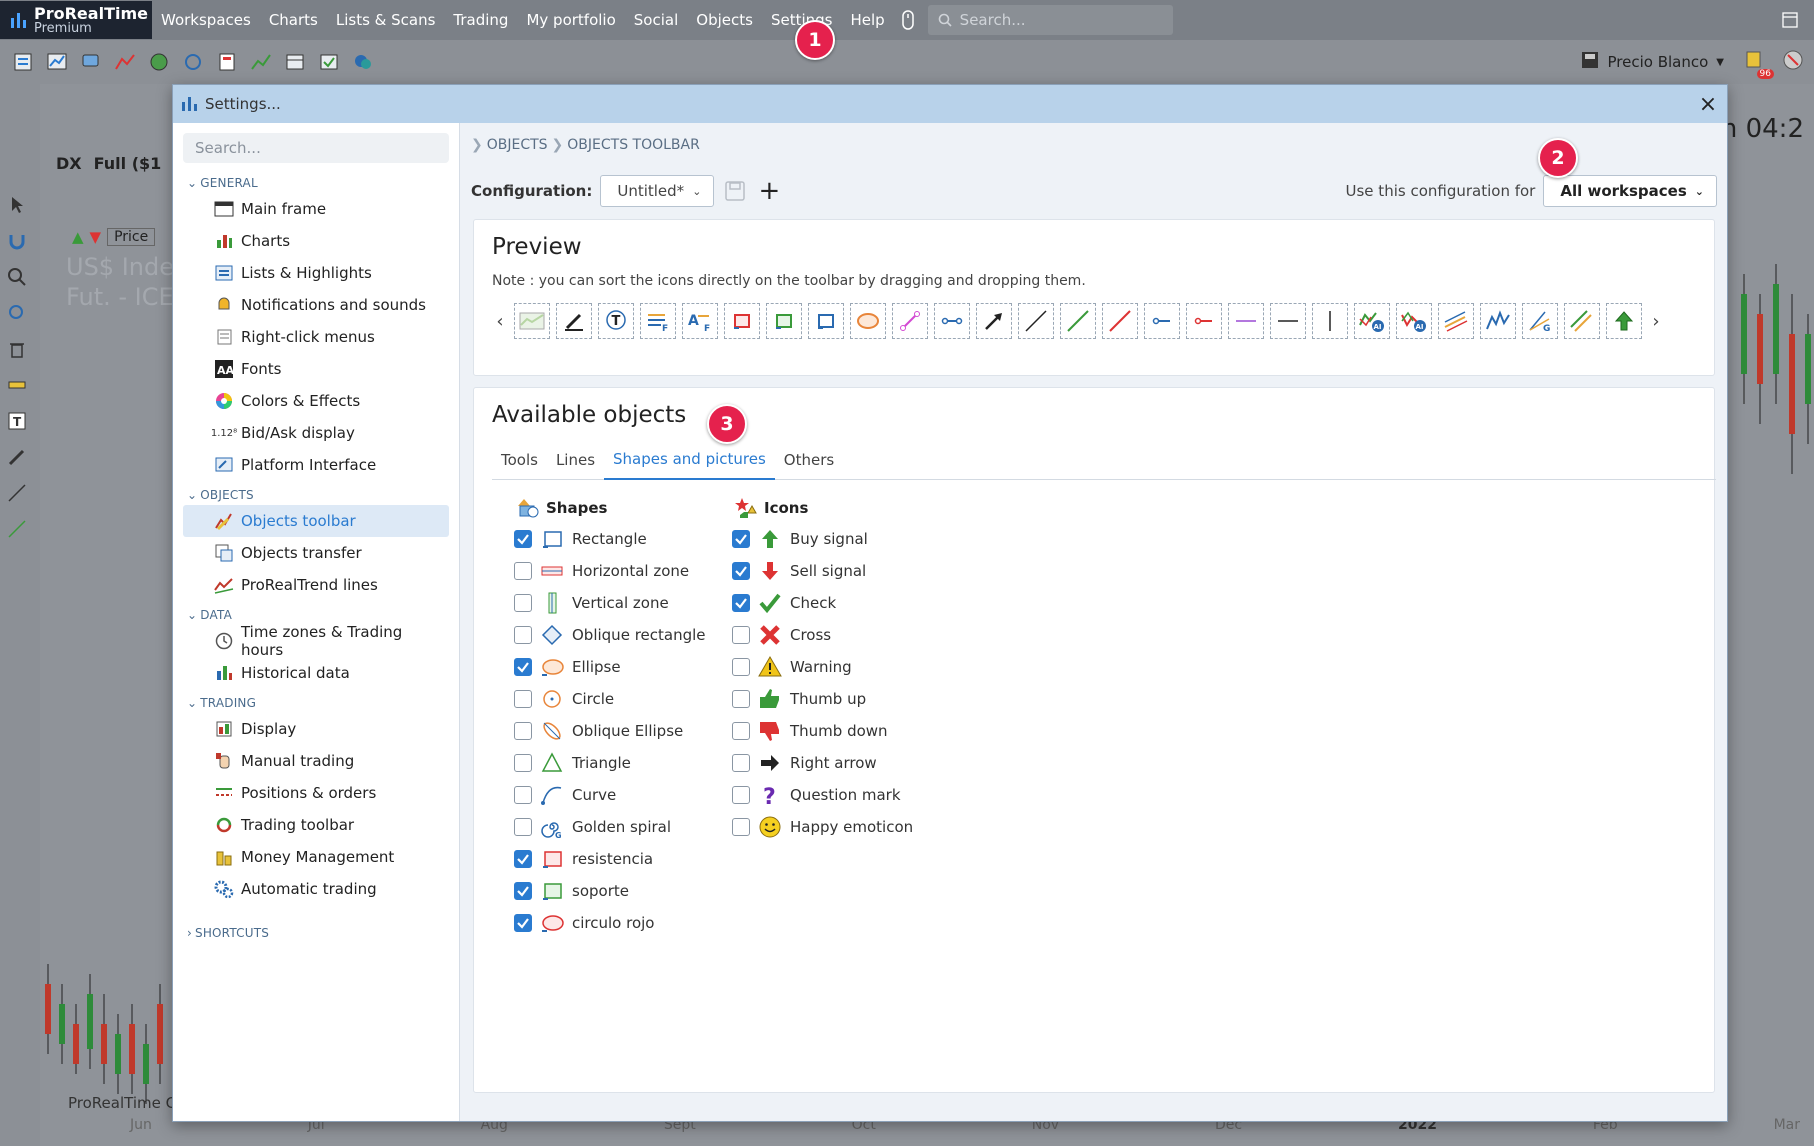  I want to click on trash-tool-icon, so click(17, 351).